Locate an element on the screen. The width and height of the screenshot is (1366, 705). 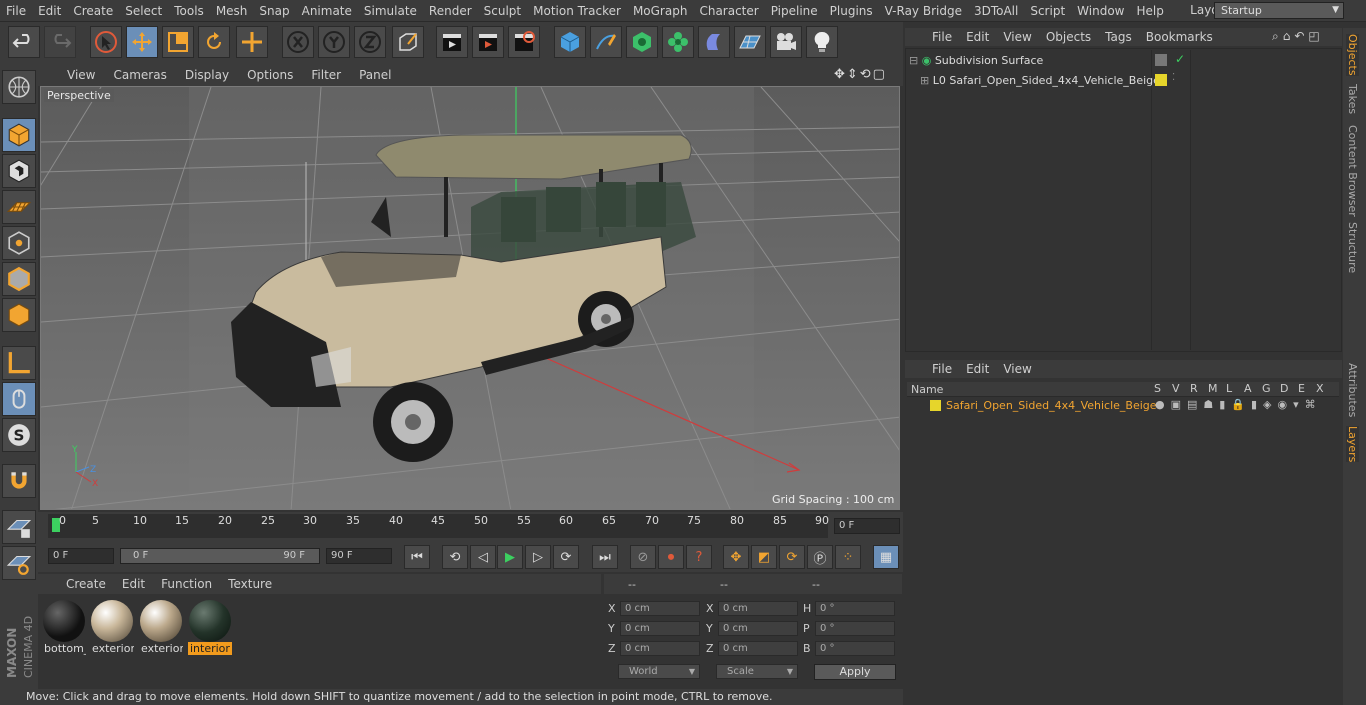
menu-file: File is located at coordinates (16, 11).